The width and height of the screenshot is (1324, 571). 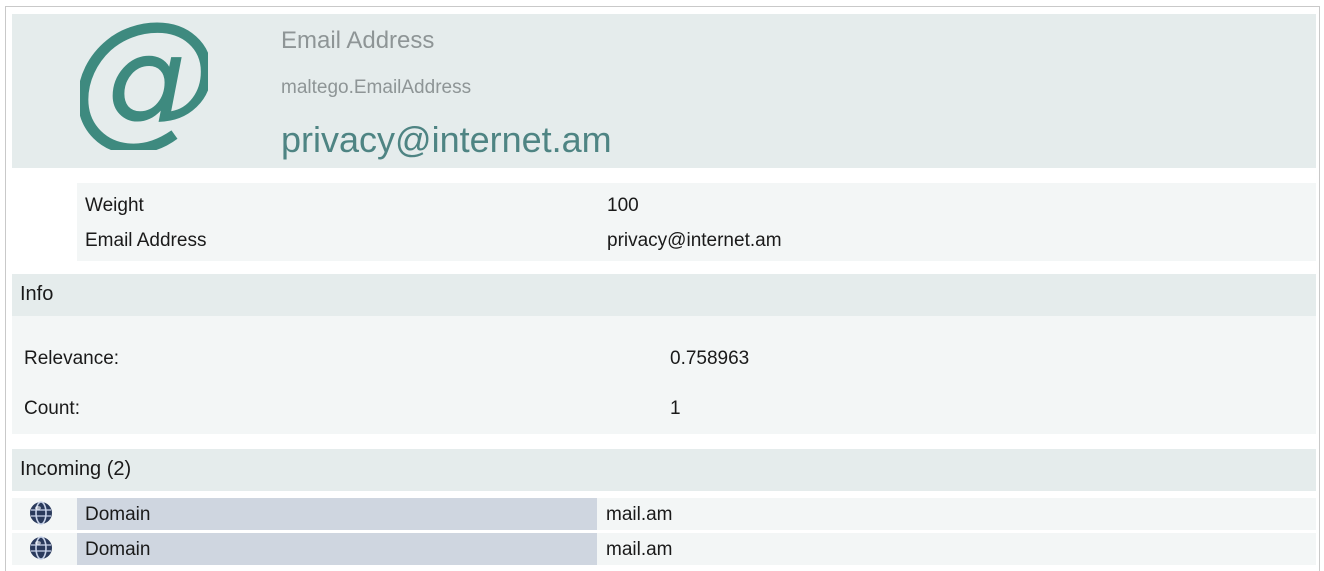 What do you see at coordinates (710, 358) in the screenshot?
I see `relevance-value: 0.758963` at bounding box center [710, 358].